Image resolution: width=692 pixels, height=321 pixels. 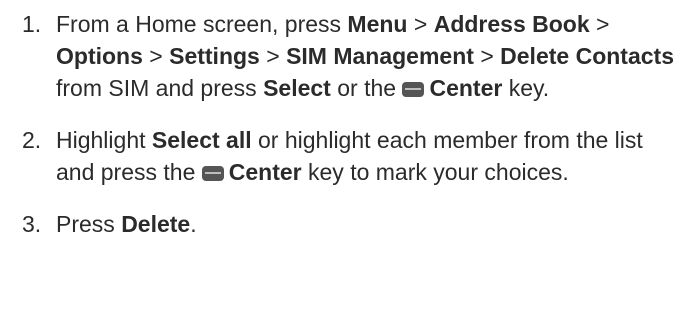 What do you see at coordinates (377, 24) in the screenshot?
I see `bold-term: Menu` at bounding box center [377, 24].